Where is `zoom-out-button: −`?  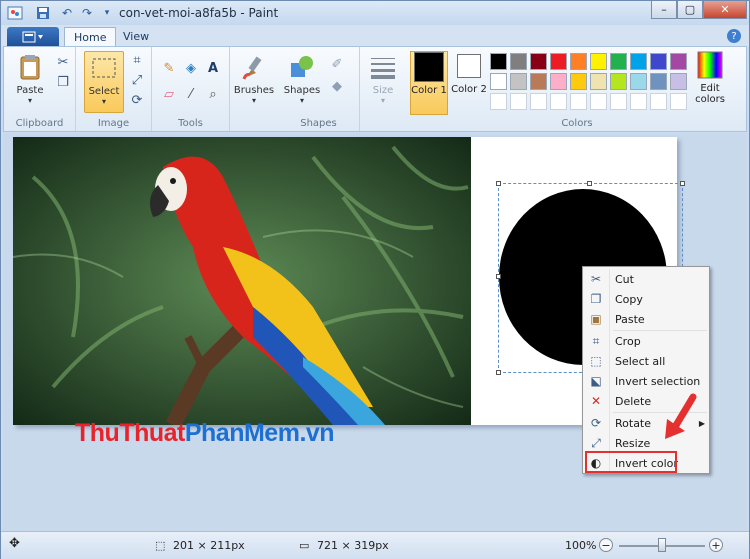
zoom-out-button: − is located at coordinates (606, 545).